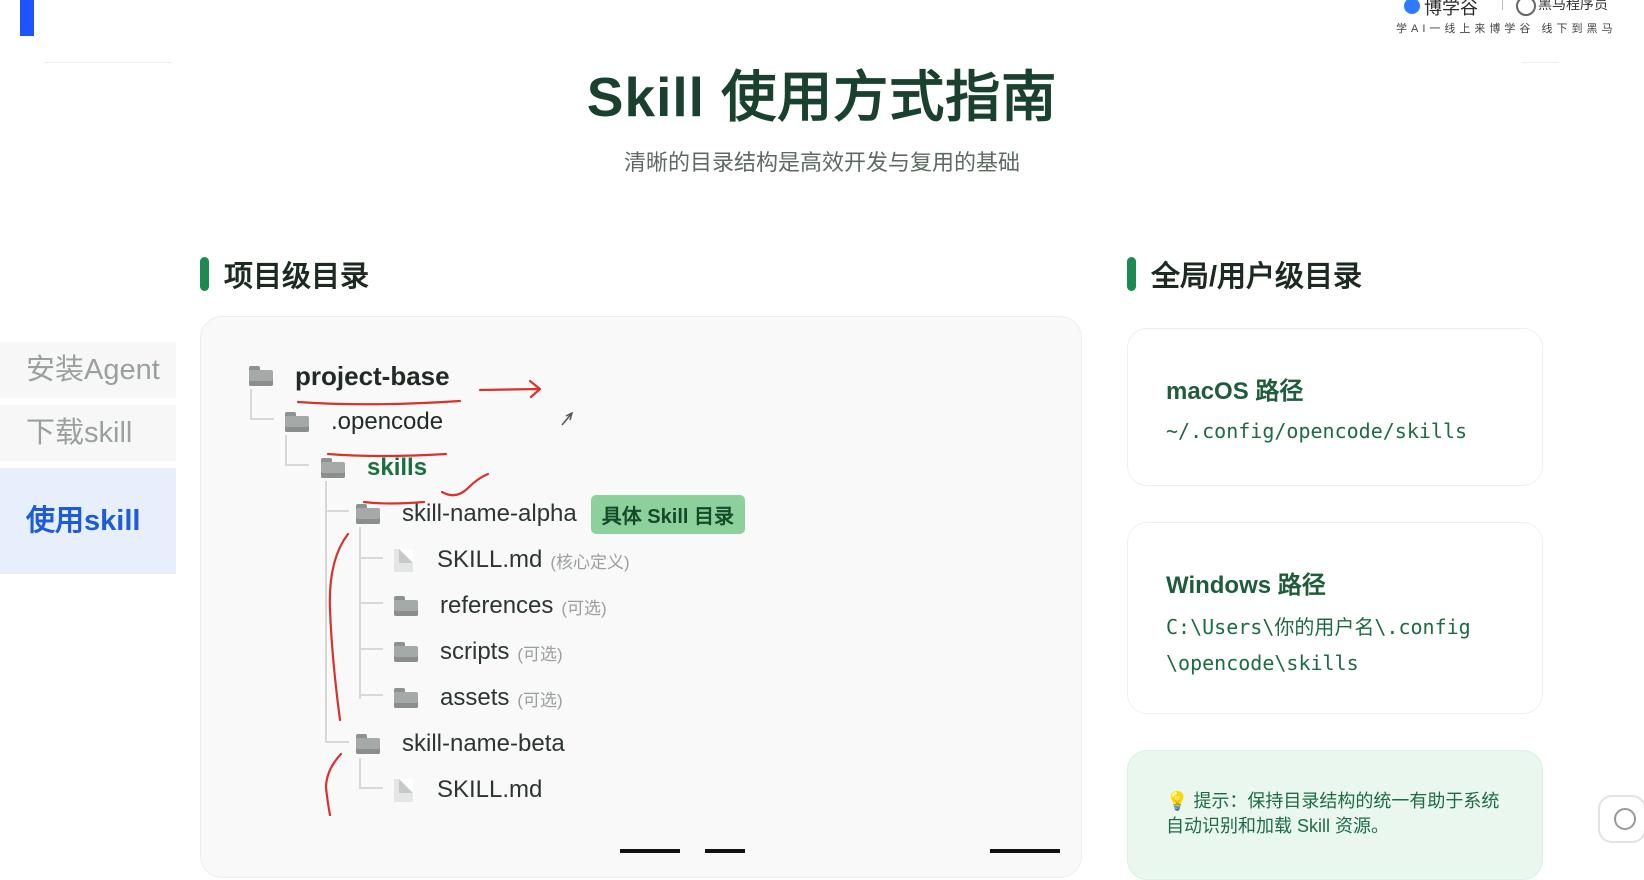  What do you see at coordinates (387, 421) in the screenshot?
I see `tree-node-label: .opencode` at bounding box center [387, 421].